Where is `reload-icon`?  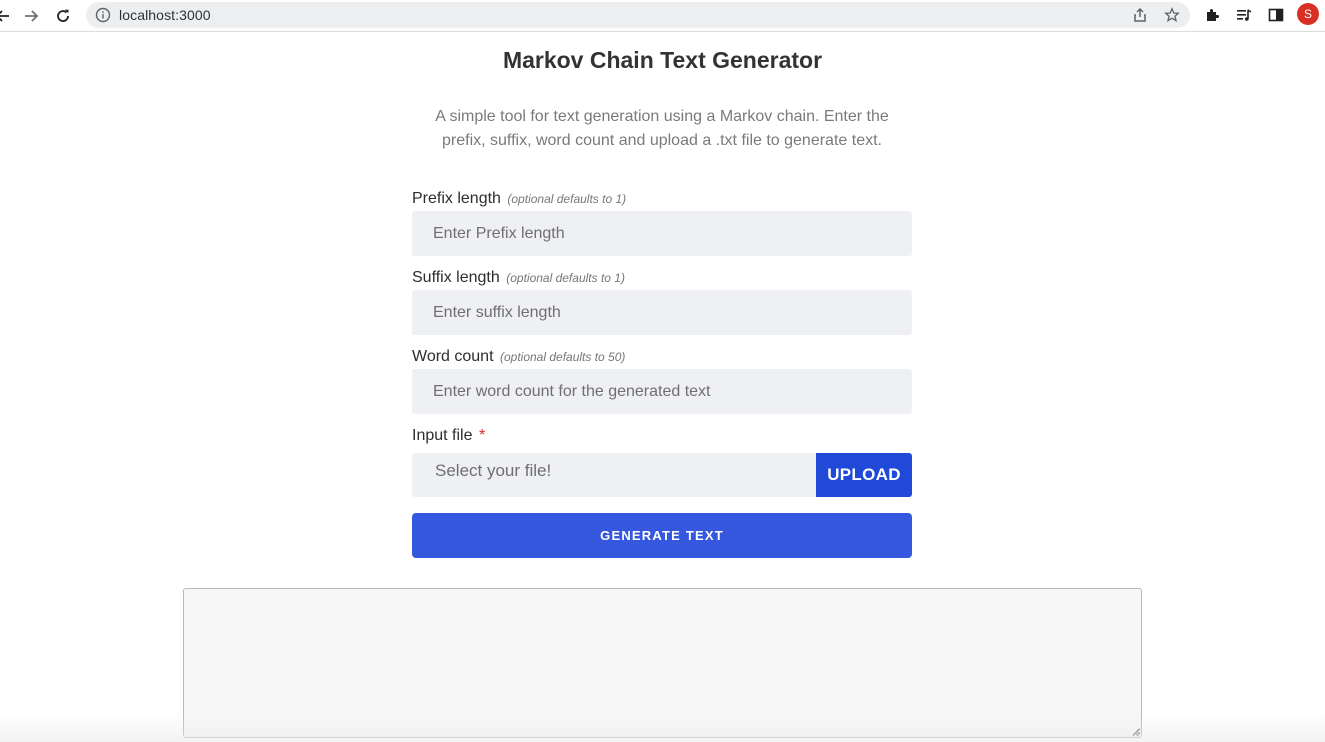
reload-icon is located at coordinates (63, 16).